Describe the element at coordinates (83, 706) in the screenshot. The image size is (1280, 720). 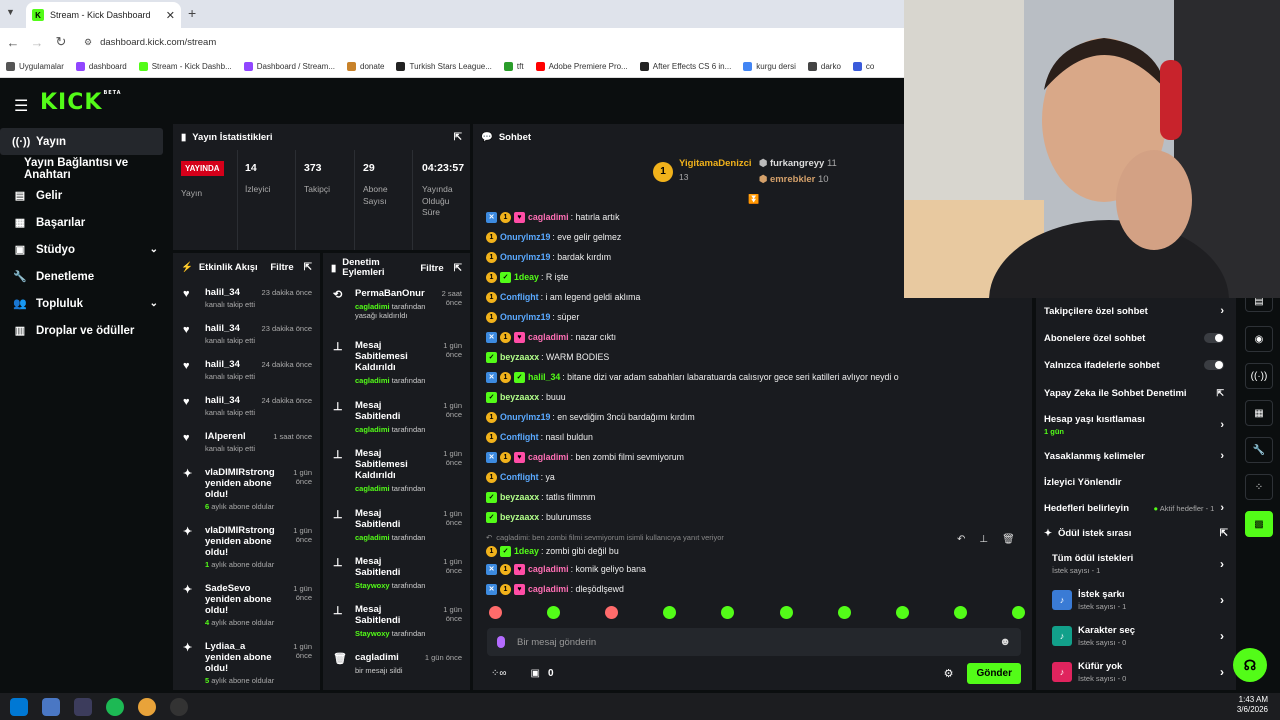
I see `app-icon` at that location.